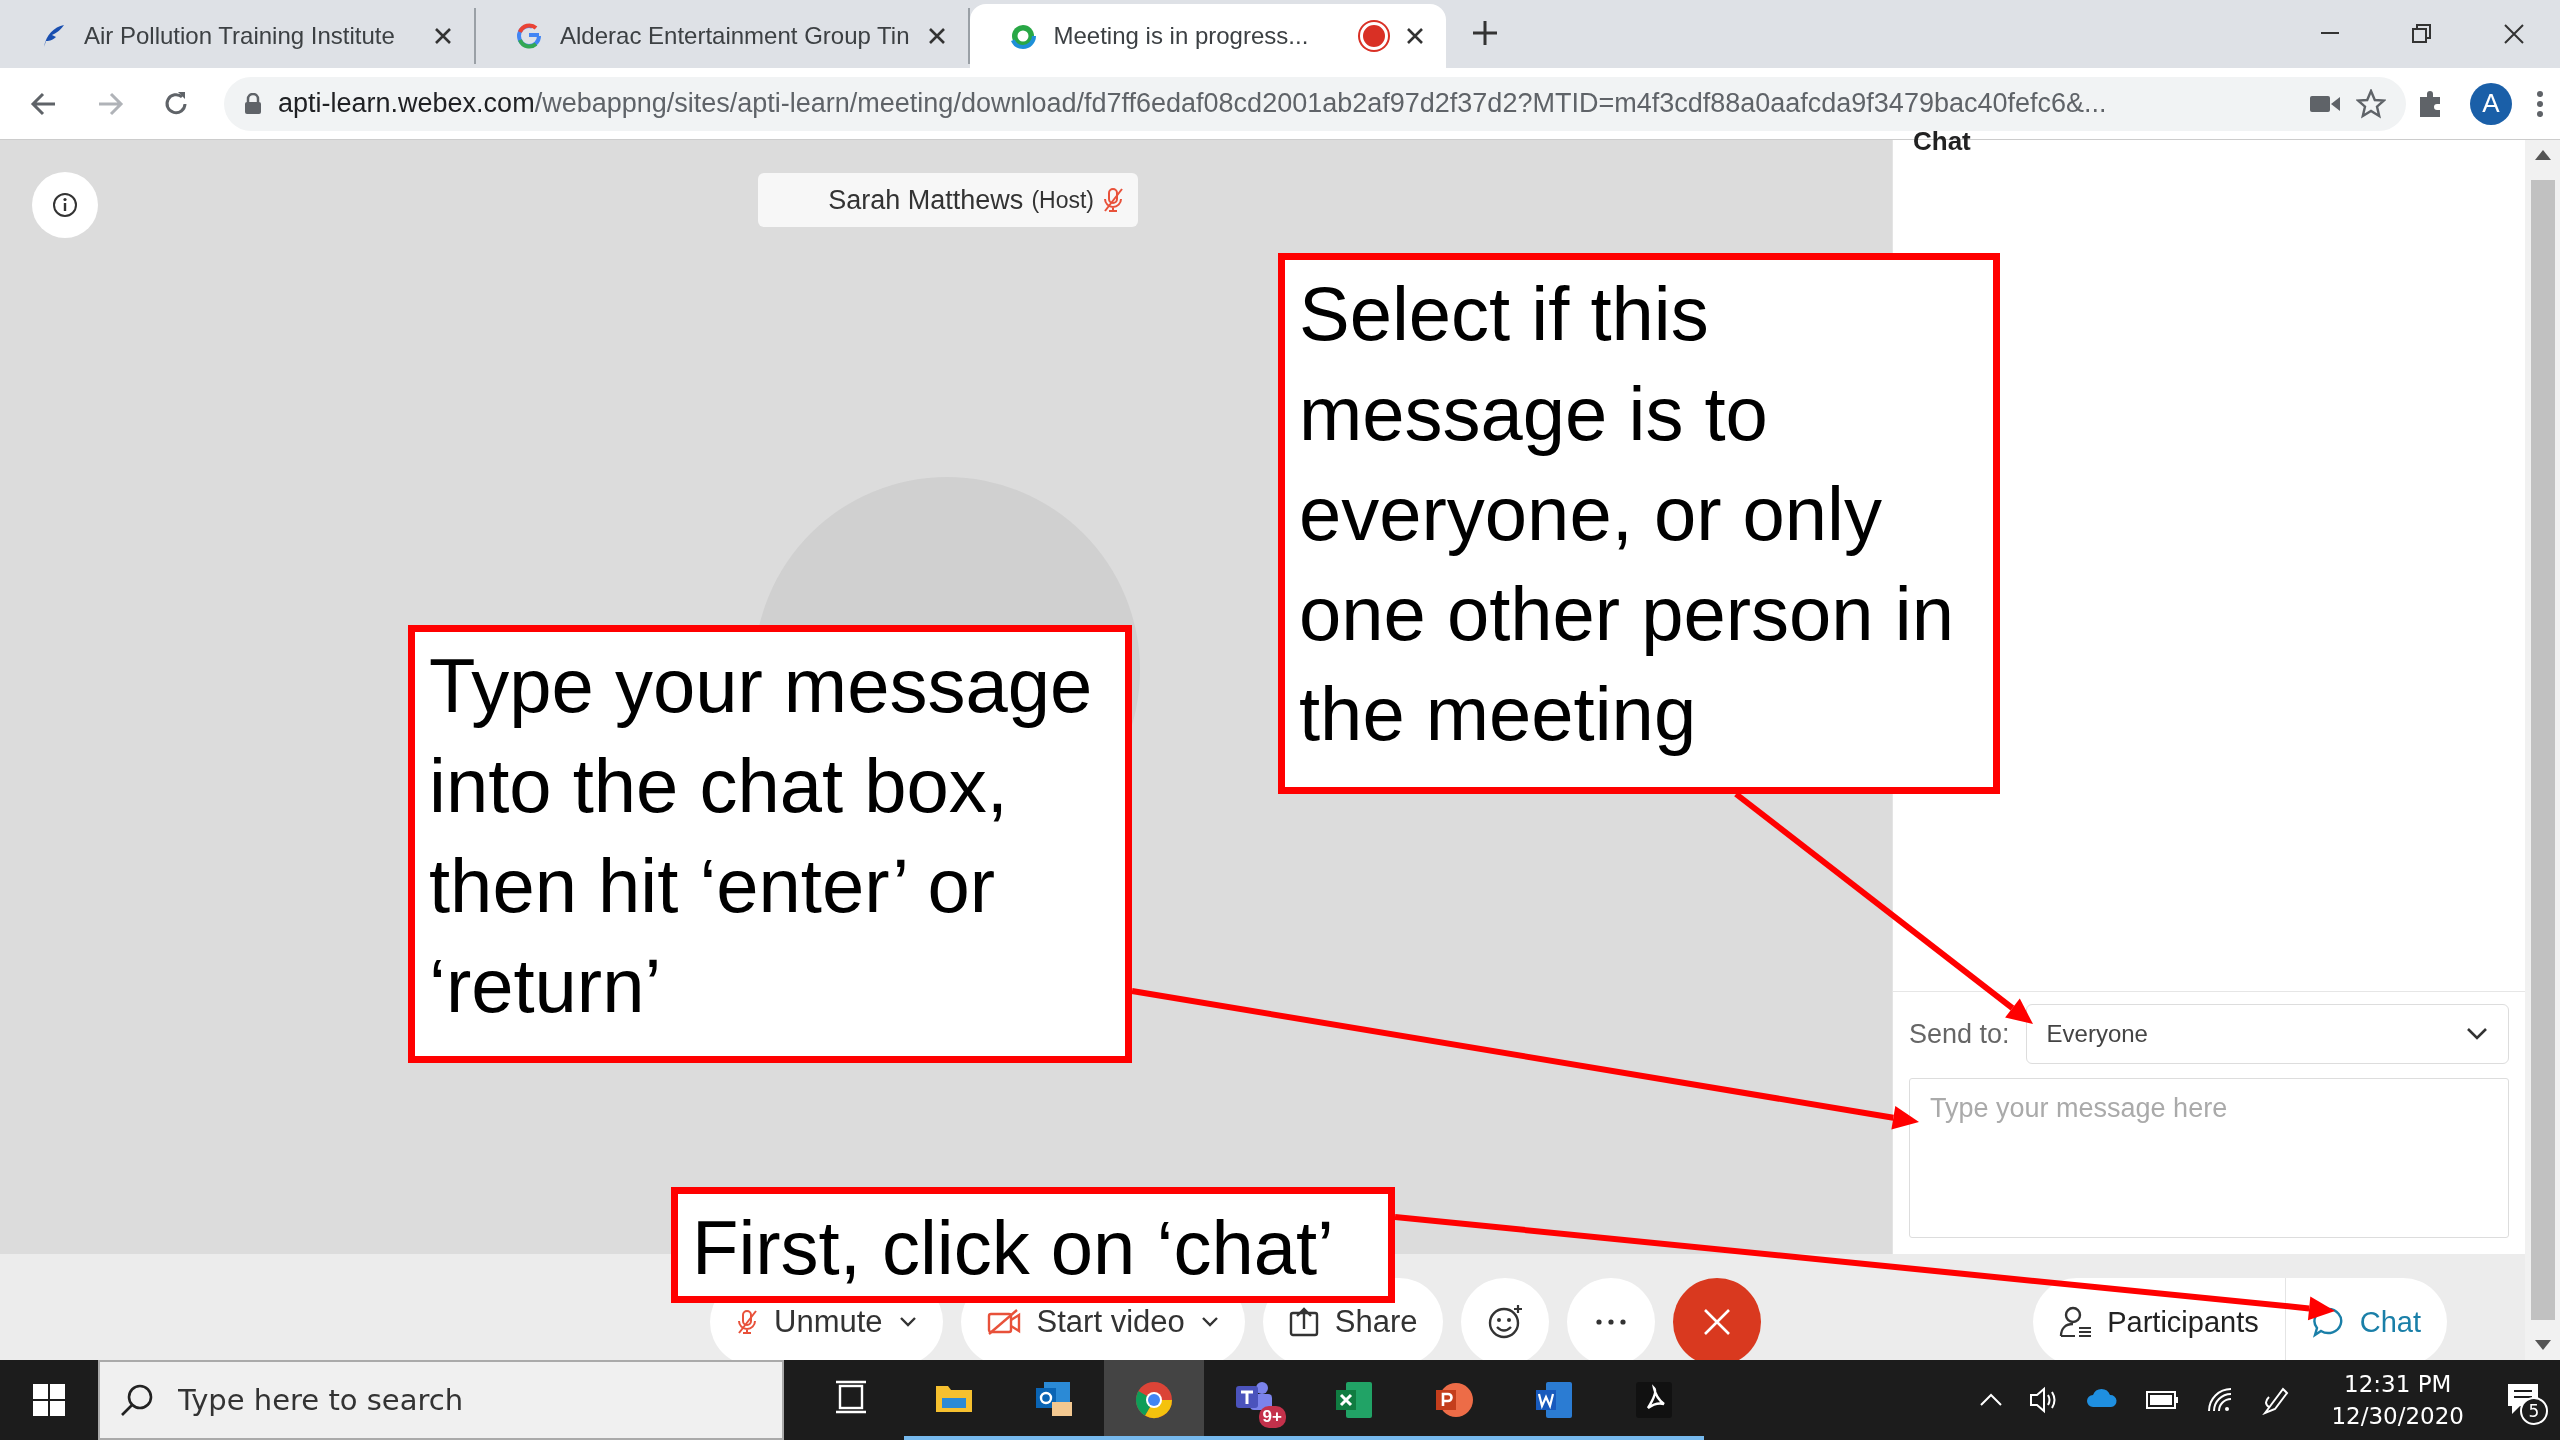 This screenshot has width=2560, height=1440. What do you see at coordinates (926, 200) in the screenshot?
I see `participant-name: Sarah Matthews` at bounding box center [926, 200].